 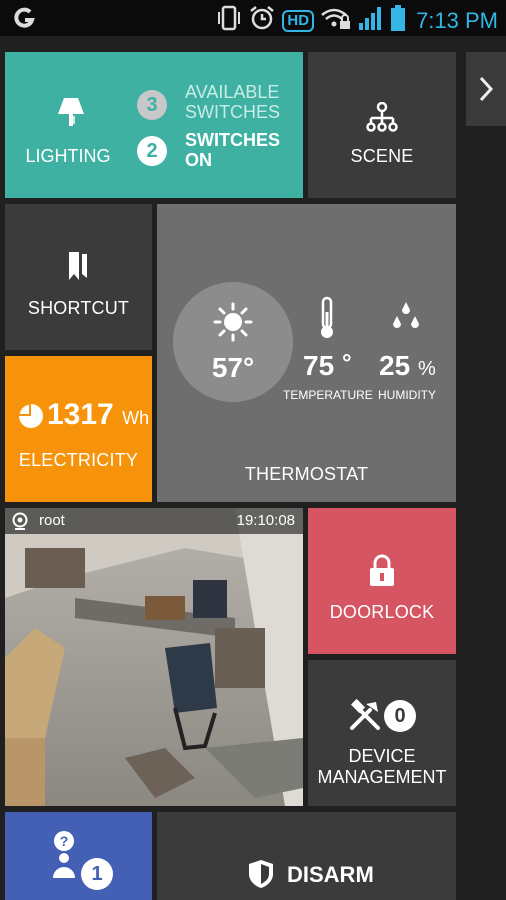 I want to click on alarm-icon, so click(x=262, y=20).